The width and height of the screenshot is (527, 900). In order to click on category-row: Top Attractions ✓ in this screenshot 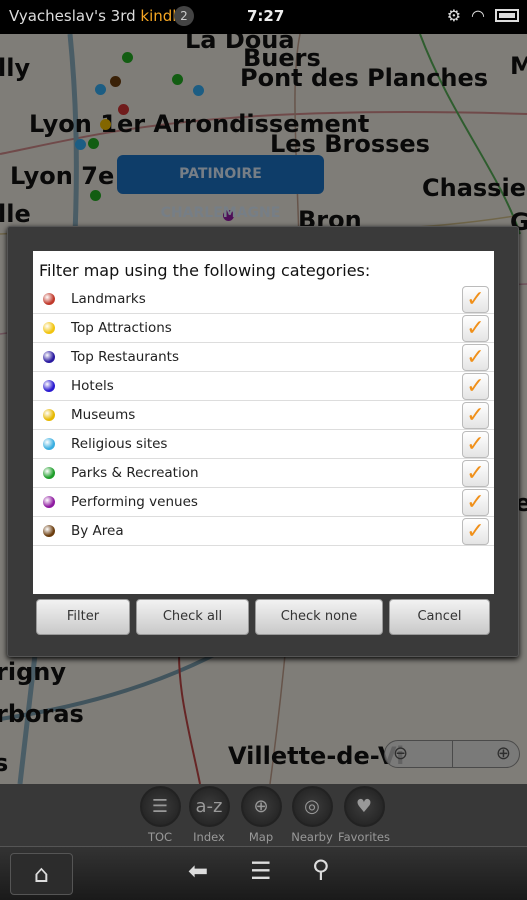, I will do `click(263, 328)`.